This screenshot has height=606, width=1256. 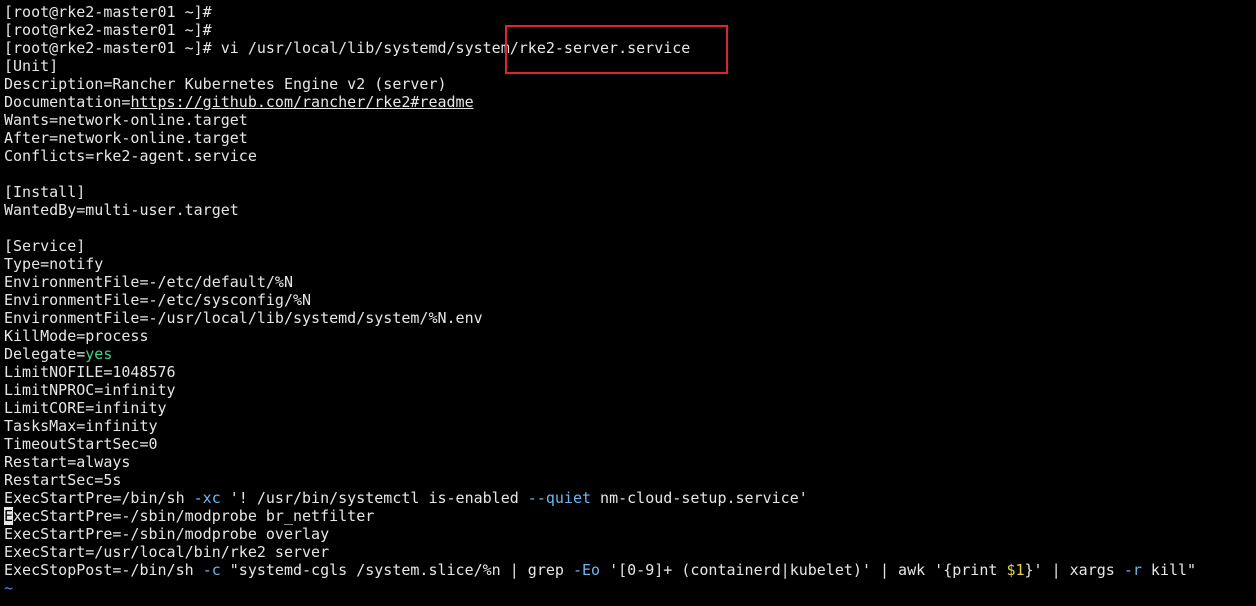 I want to click on post-option-eo: -Eo, so click(x=586, y=570).